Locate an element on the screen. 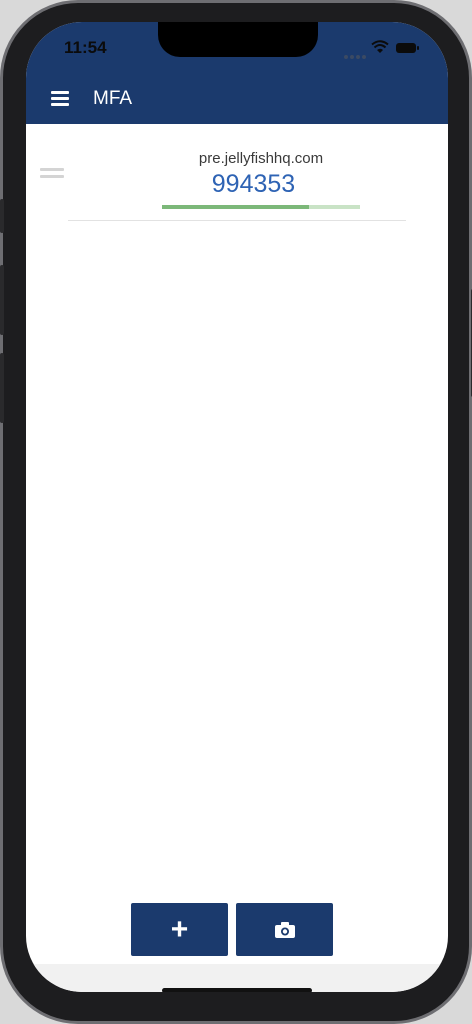  notch is located at coordinates (238, 39).